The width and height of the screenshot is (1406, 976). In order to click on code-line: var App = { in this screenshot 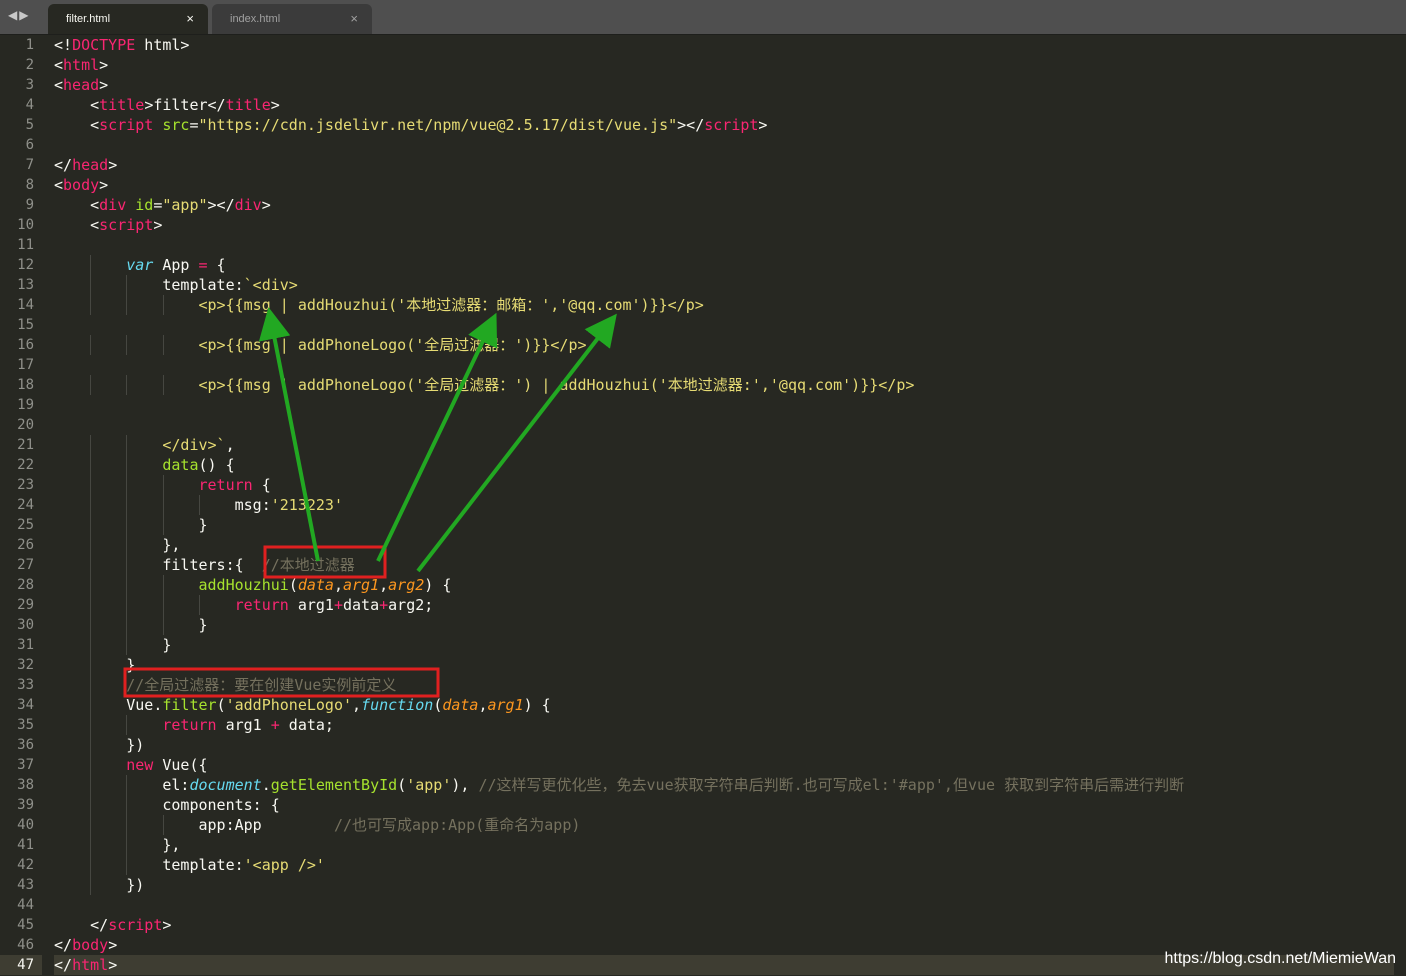, I will do `click(724, 265)`.